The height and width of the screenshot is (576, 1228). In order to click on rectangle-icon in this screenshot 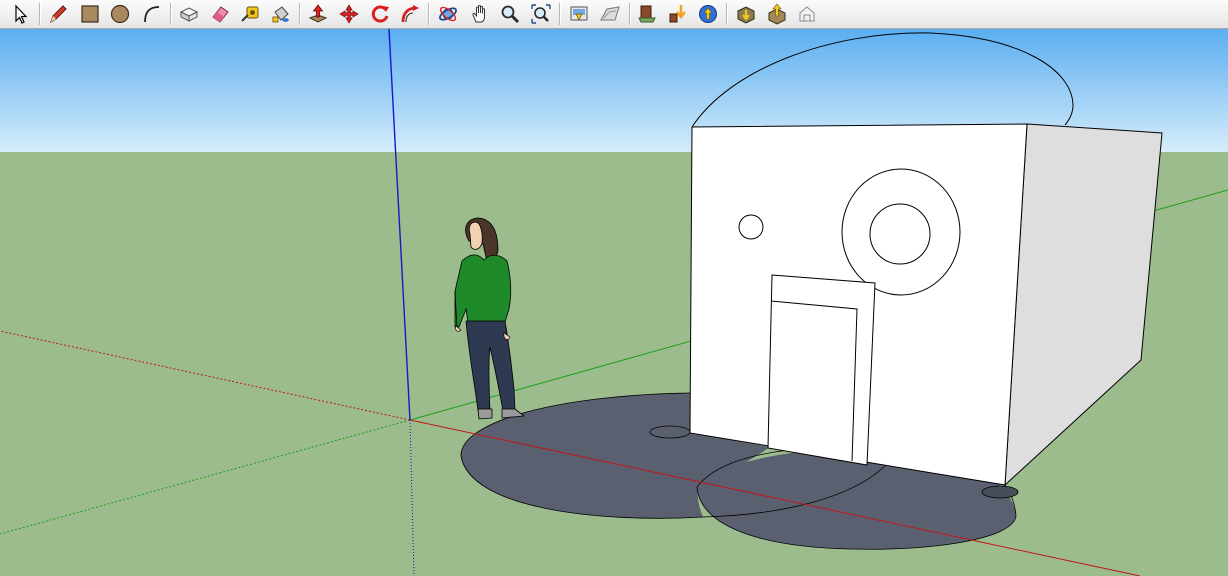, I will do `click(90, 14)`.